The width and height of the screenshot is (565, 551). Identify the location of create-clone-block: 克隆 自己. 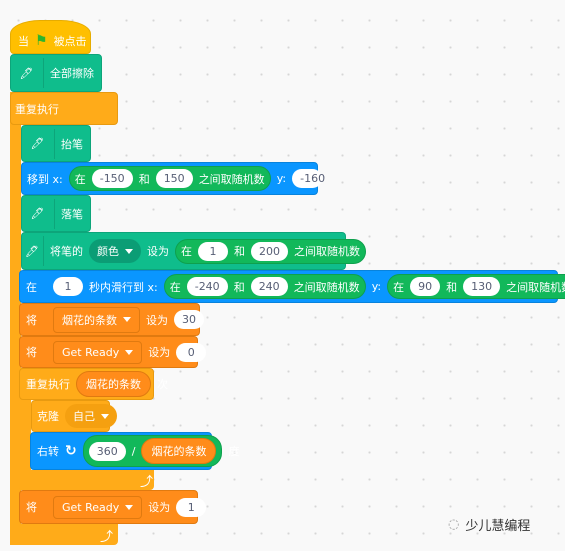
(74, 416).